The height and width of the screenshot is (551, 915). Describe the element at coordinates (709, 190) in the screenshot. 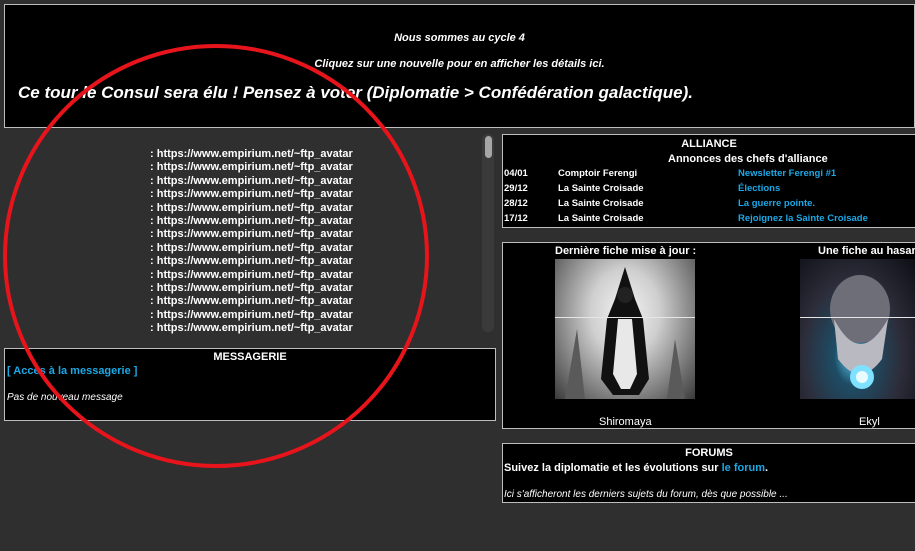

I see `alliance-row: 29/12 La Sainte Croisade Élections` at that location.